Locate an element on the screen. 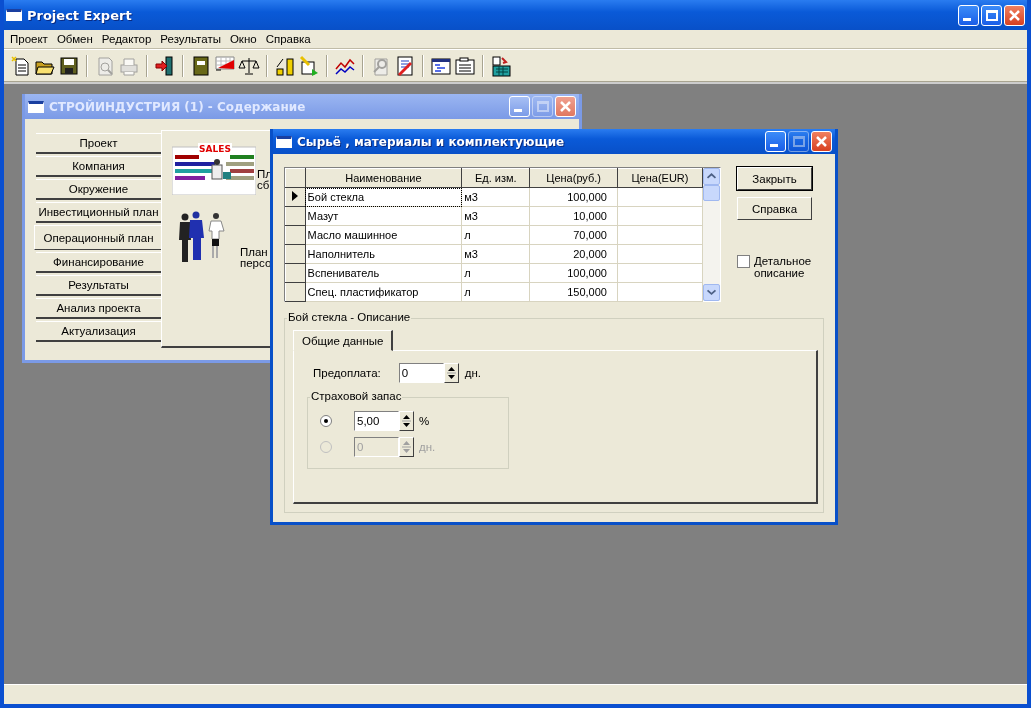 The height and width of the screenshot is (708, 1031). field-label: Предоплата: is located at coordinates (347, 373).